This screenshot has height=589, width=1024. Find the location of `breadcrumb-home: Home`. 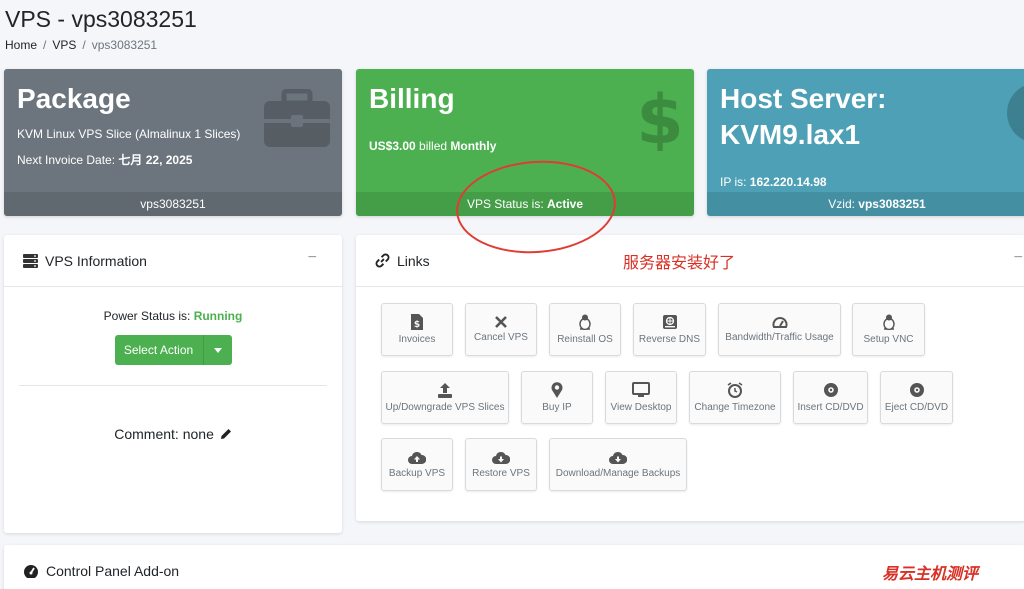

breadcrumb-home: Home is located at coordinates (21, 45).